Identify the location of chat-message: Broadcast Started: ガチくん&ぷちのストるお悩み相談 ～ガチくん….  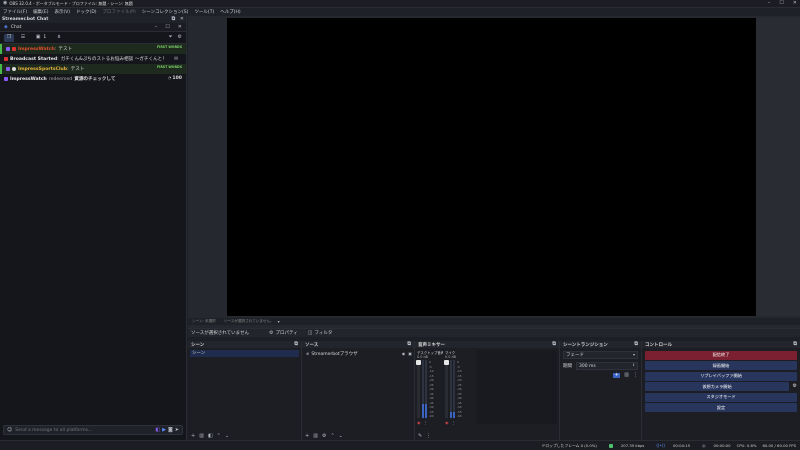
(93, 59).